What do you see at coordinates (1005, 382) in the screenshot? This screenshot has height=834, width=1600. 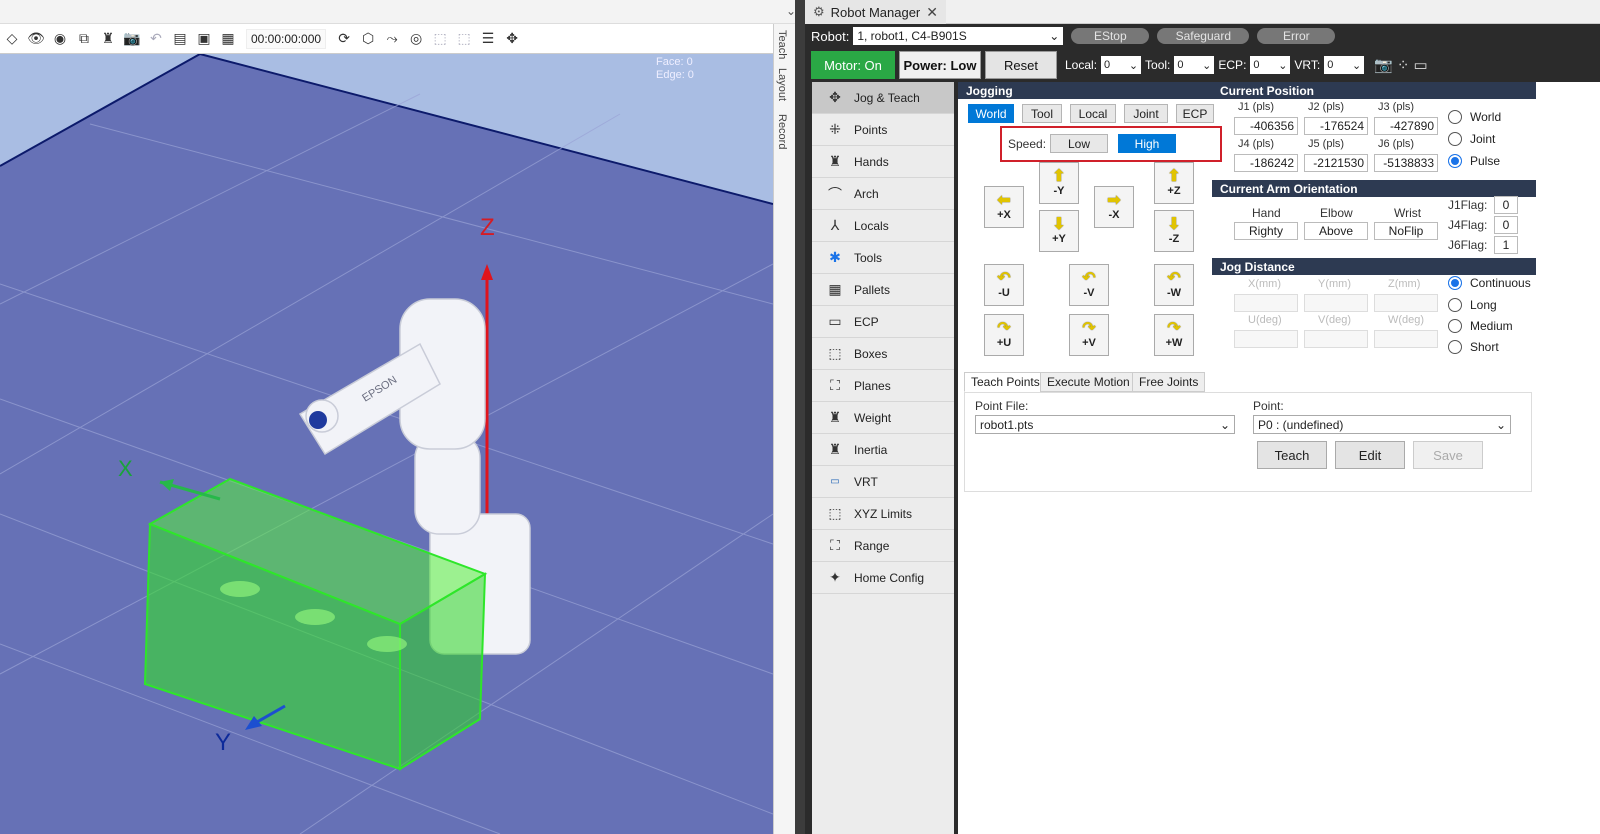 I see `tab-teach-points: Teach Points` at bounding box center [1005, 382].